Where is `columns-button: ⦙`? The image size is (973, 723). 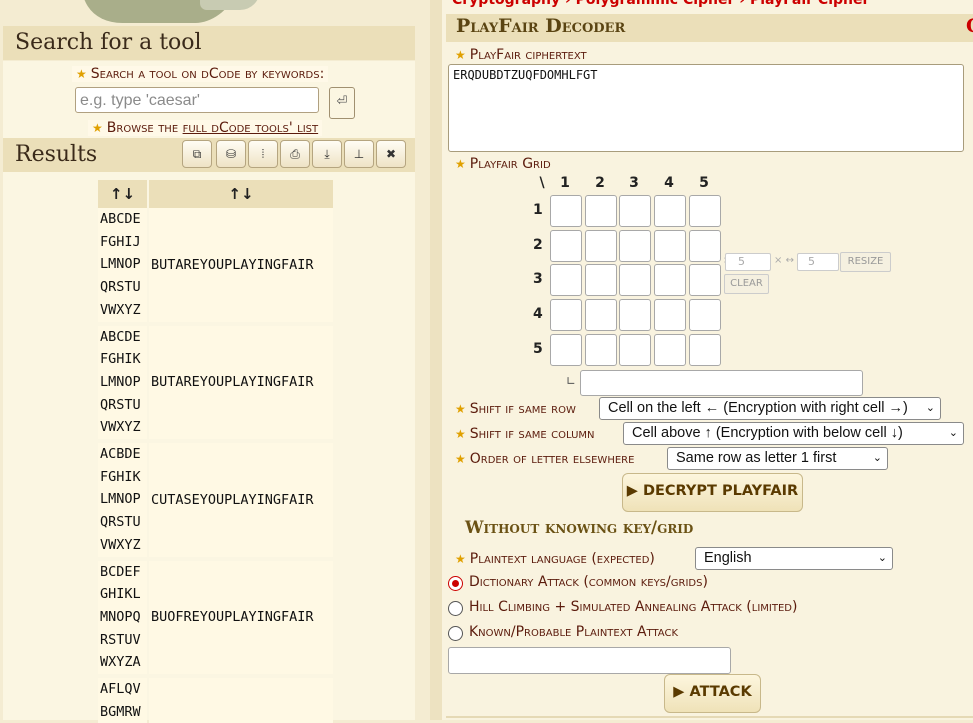
columns-button: ⦙ is located at coordinates (263, 154).